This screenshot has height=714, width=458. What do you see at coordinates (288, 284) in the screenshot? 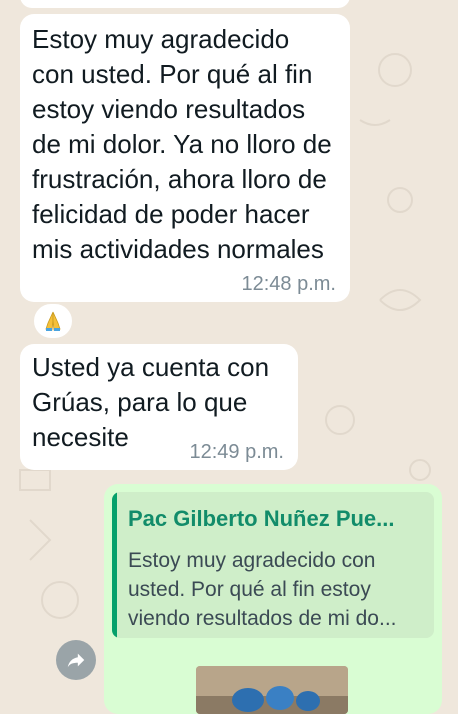
I see `message-timestamp: 12:48 p.m.` at bounding box center [288, 284].